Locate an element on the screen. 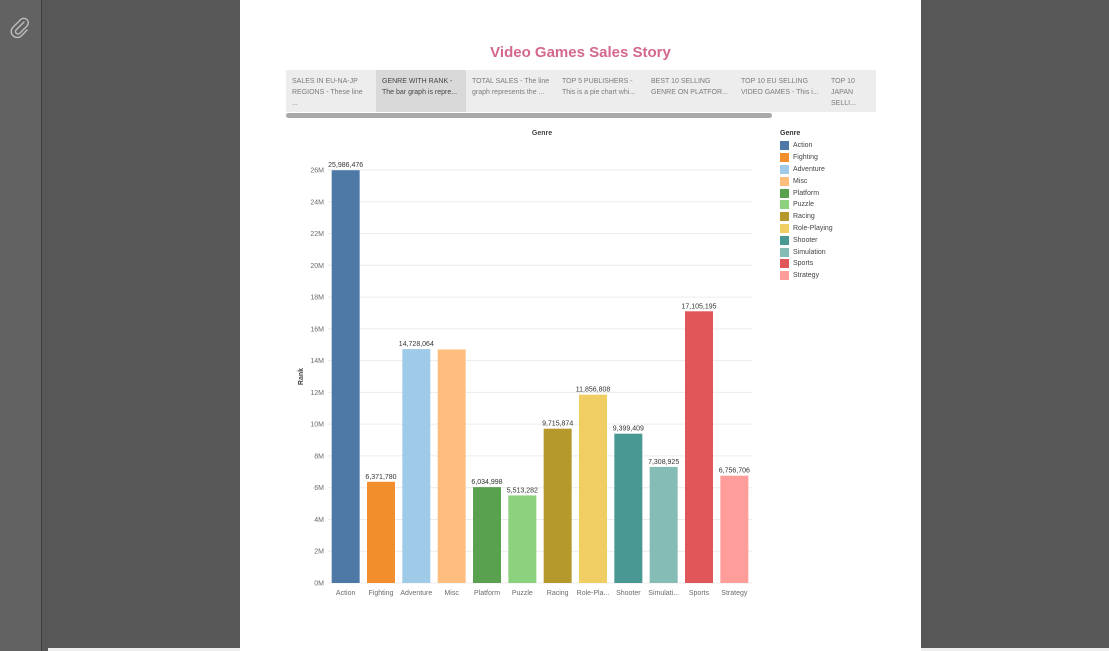 The image size is (1109, 651). y-tick-label: 26M is located at coordinates (317, 171).